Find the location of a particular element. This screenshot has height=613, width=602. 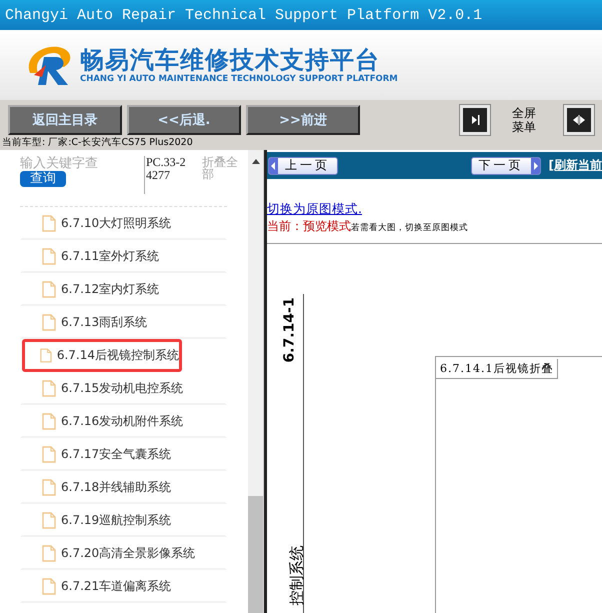

switch-mode-link: 切换为原图模式. is located at coordinates (434, 209).